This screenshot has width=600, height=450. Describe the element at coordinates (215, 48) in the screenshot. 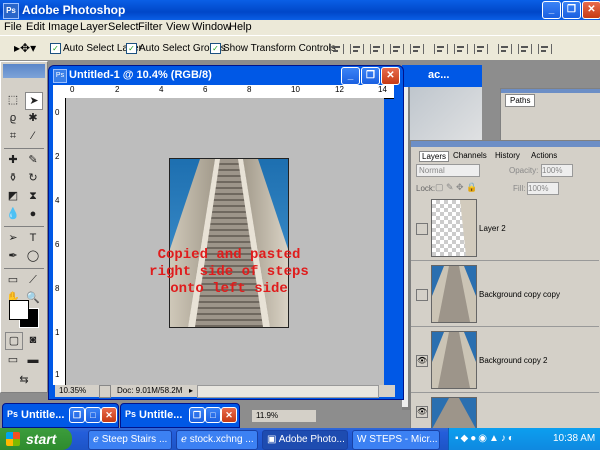

I see `show-transform-controls-checkbox: ✓` at that location.